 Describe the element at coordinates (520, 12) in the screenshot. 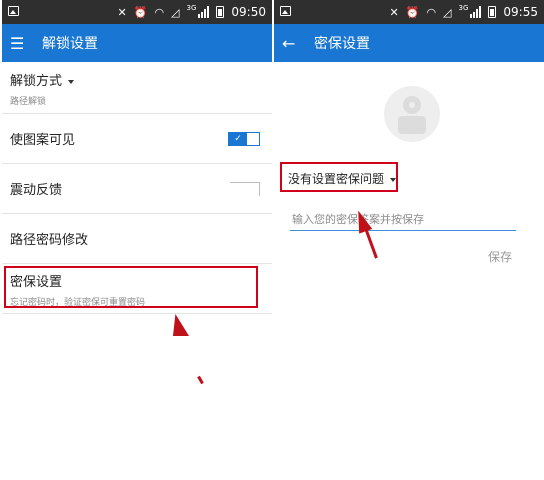

I see `status-clock: 09:55` at that location.